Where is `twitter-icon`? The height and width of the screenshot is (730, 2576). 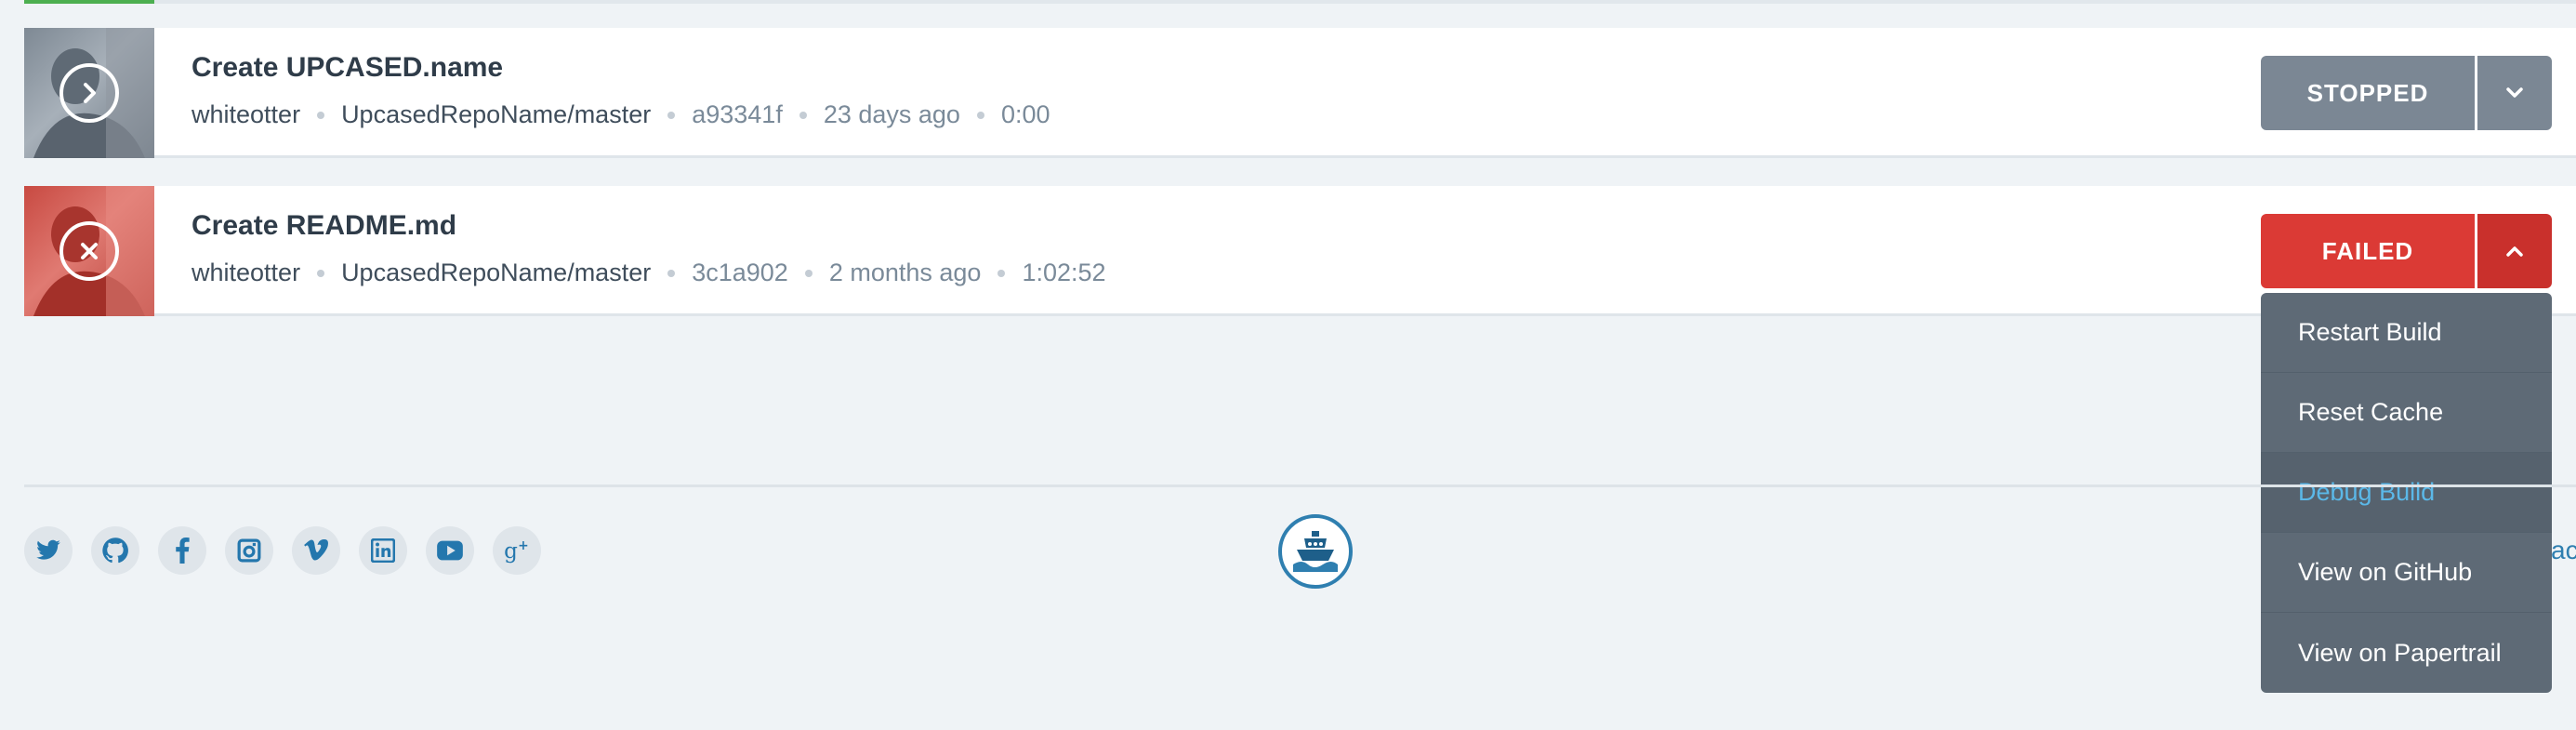 twitter-icon is located at coordinates (48, 550).